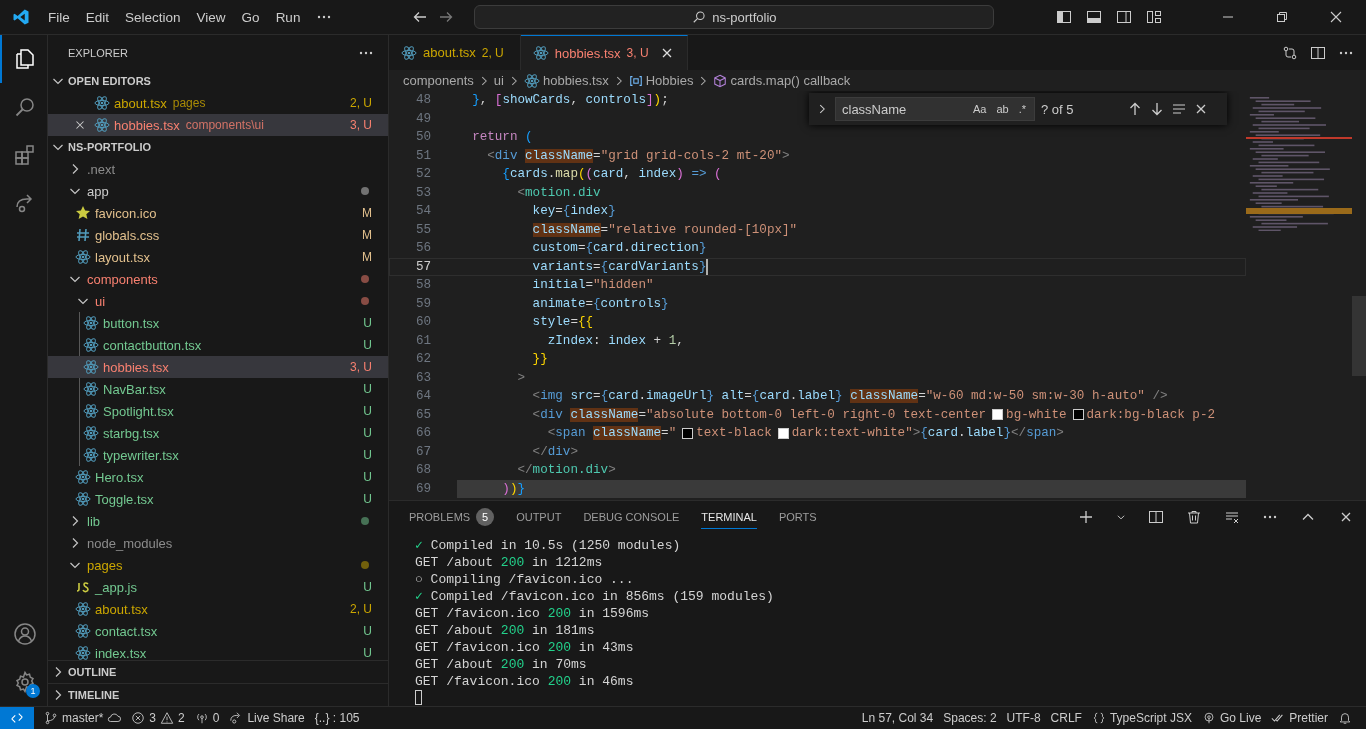 The height and width of the screenshot is (729, 1366). What do you see at coordinates (1023, 718) in the screenshot?
I see `status-item: UTF-8` at bounding box center [1023, 718].